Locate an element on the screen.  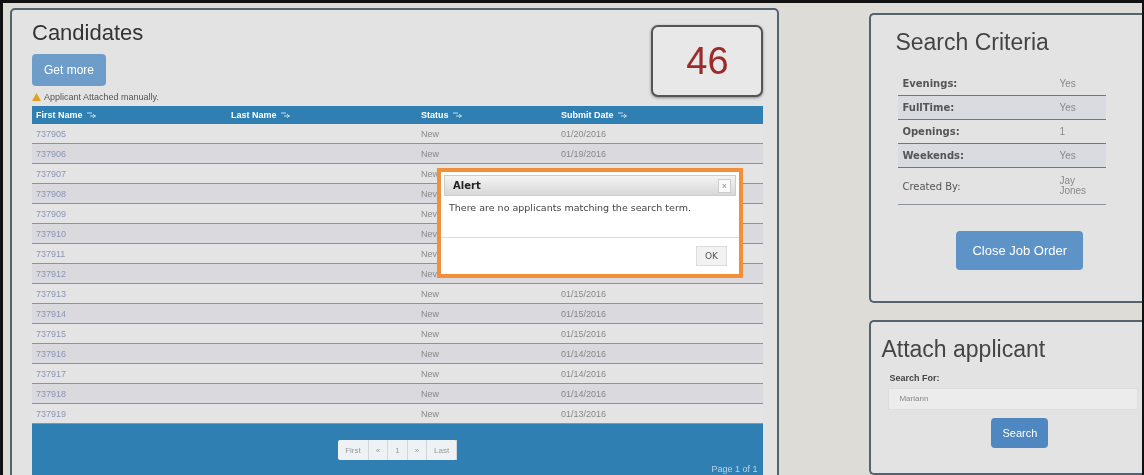
close-button: × is located at coordinates (724, 185).